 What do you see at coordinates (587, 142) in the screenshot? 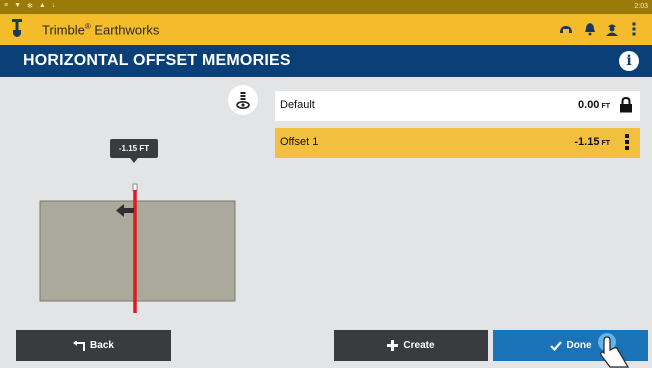
I see `offset-value-number: -1.15` at bounding box center [587, 142].